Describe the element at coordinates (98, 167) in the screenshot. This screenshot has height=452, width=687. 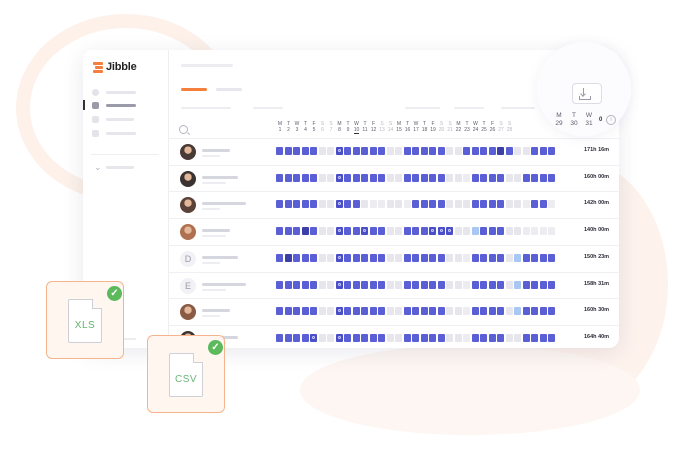
I see `chevron-down-icon: ⌄` at that location.